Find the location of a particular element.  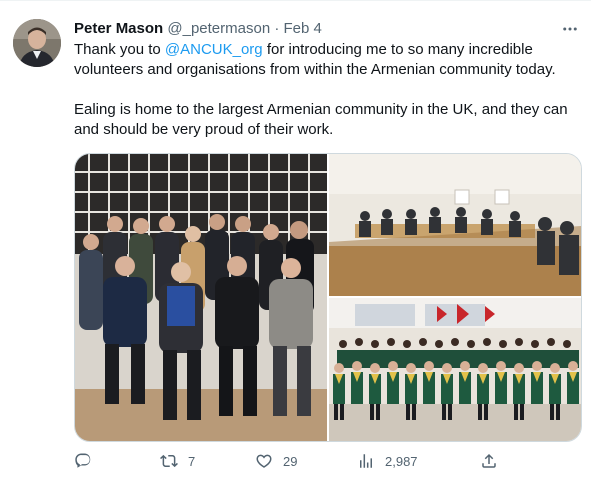

more-options-button is located at coordinates (570, 29).